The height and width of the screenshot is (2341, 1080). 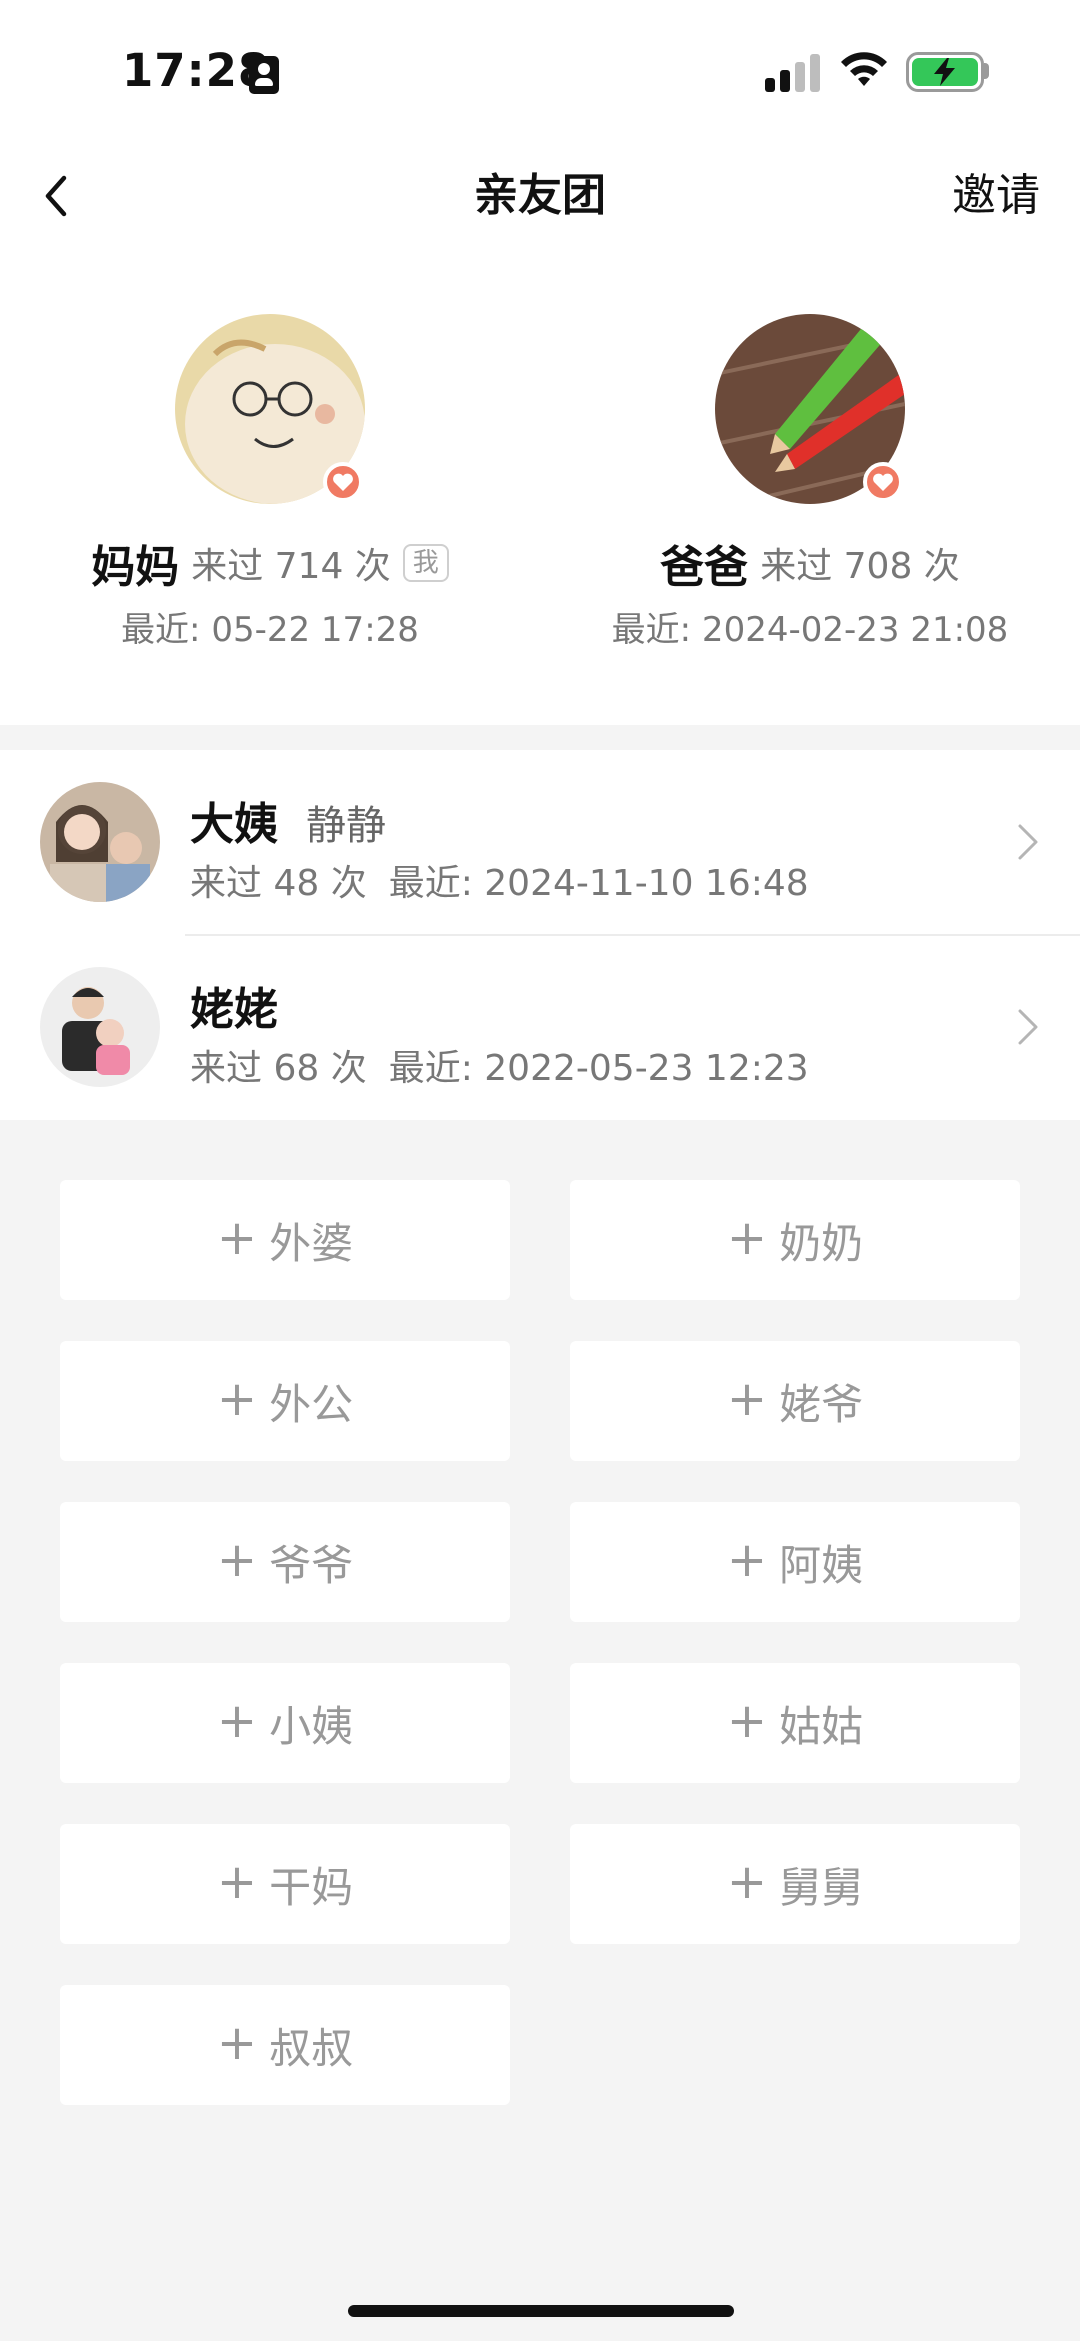 I want to click on signal-icon, so click(x=793, y=72).